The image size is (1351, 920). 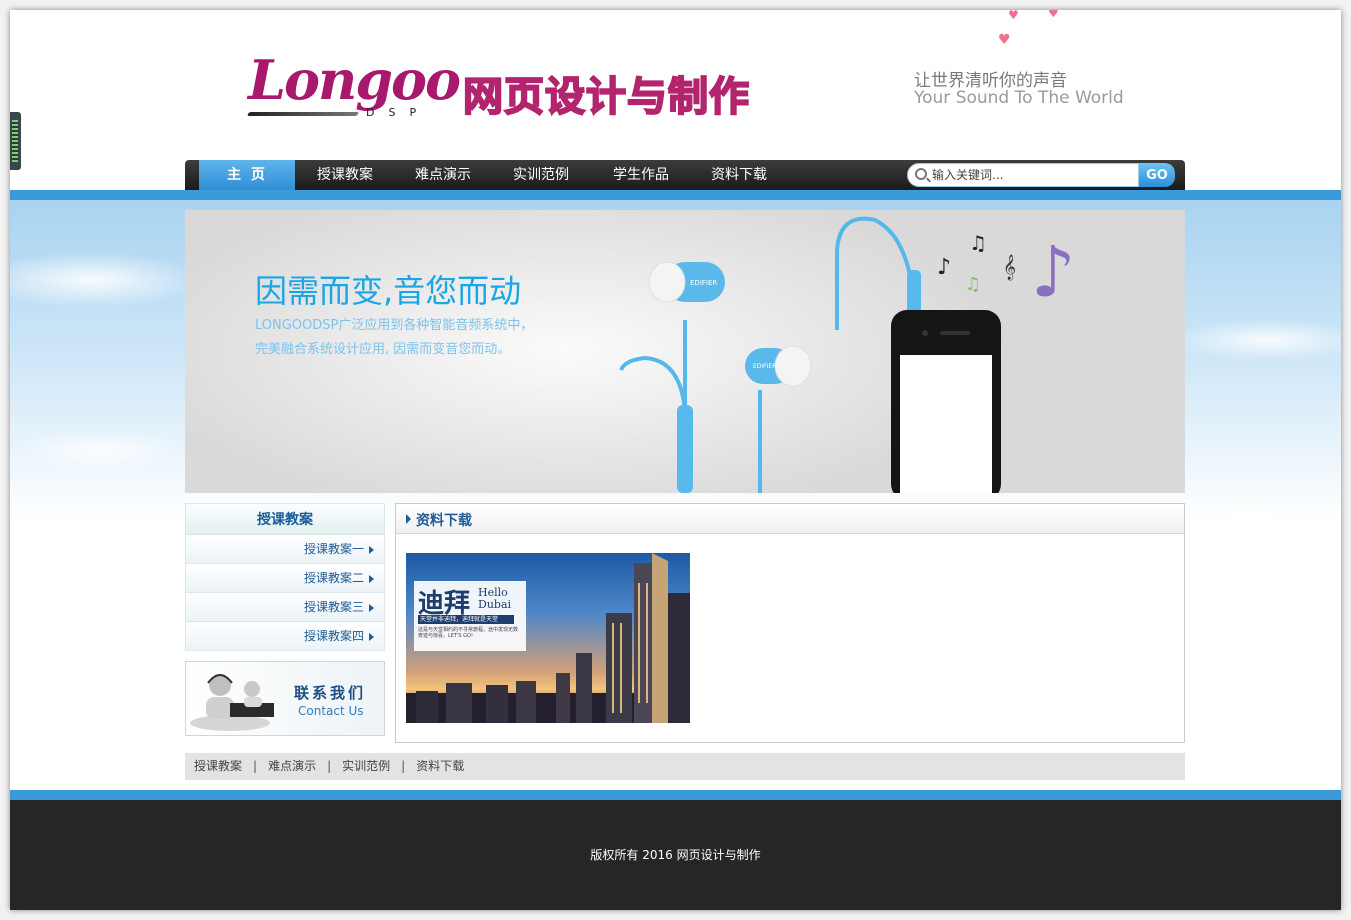 What do you see at coordinates (1009, 267) in the screenshot?
I see `treble-clef-icon: 𝄞` at bounding box center [1009, 267].